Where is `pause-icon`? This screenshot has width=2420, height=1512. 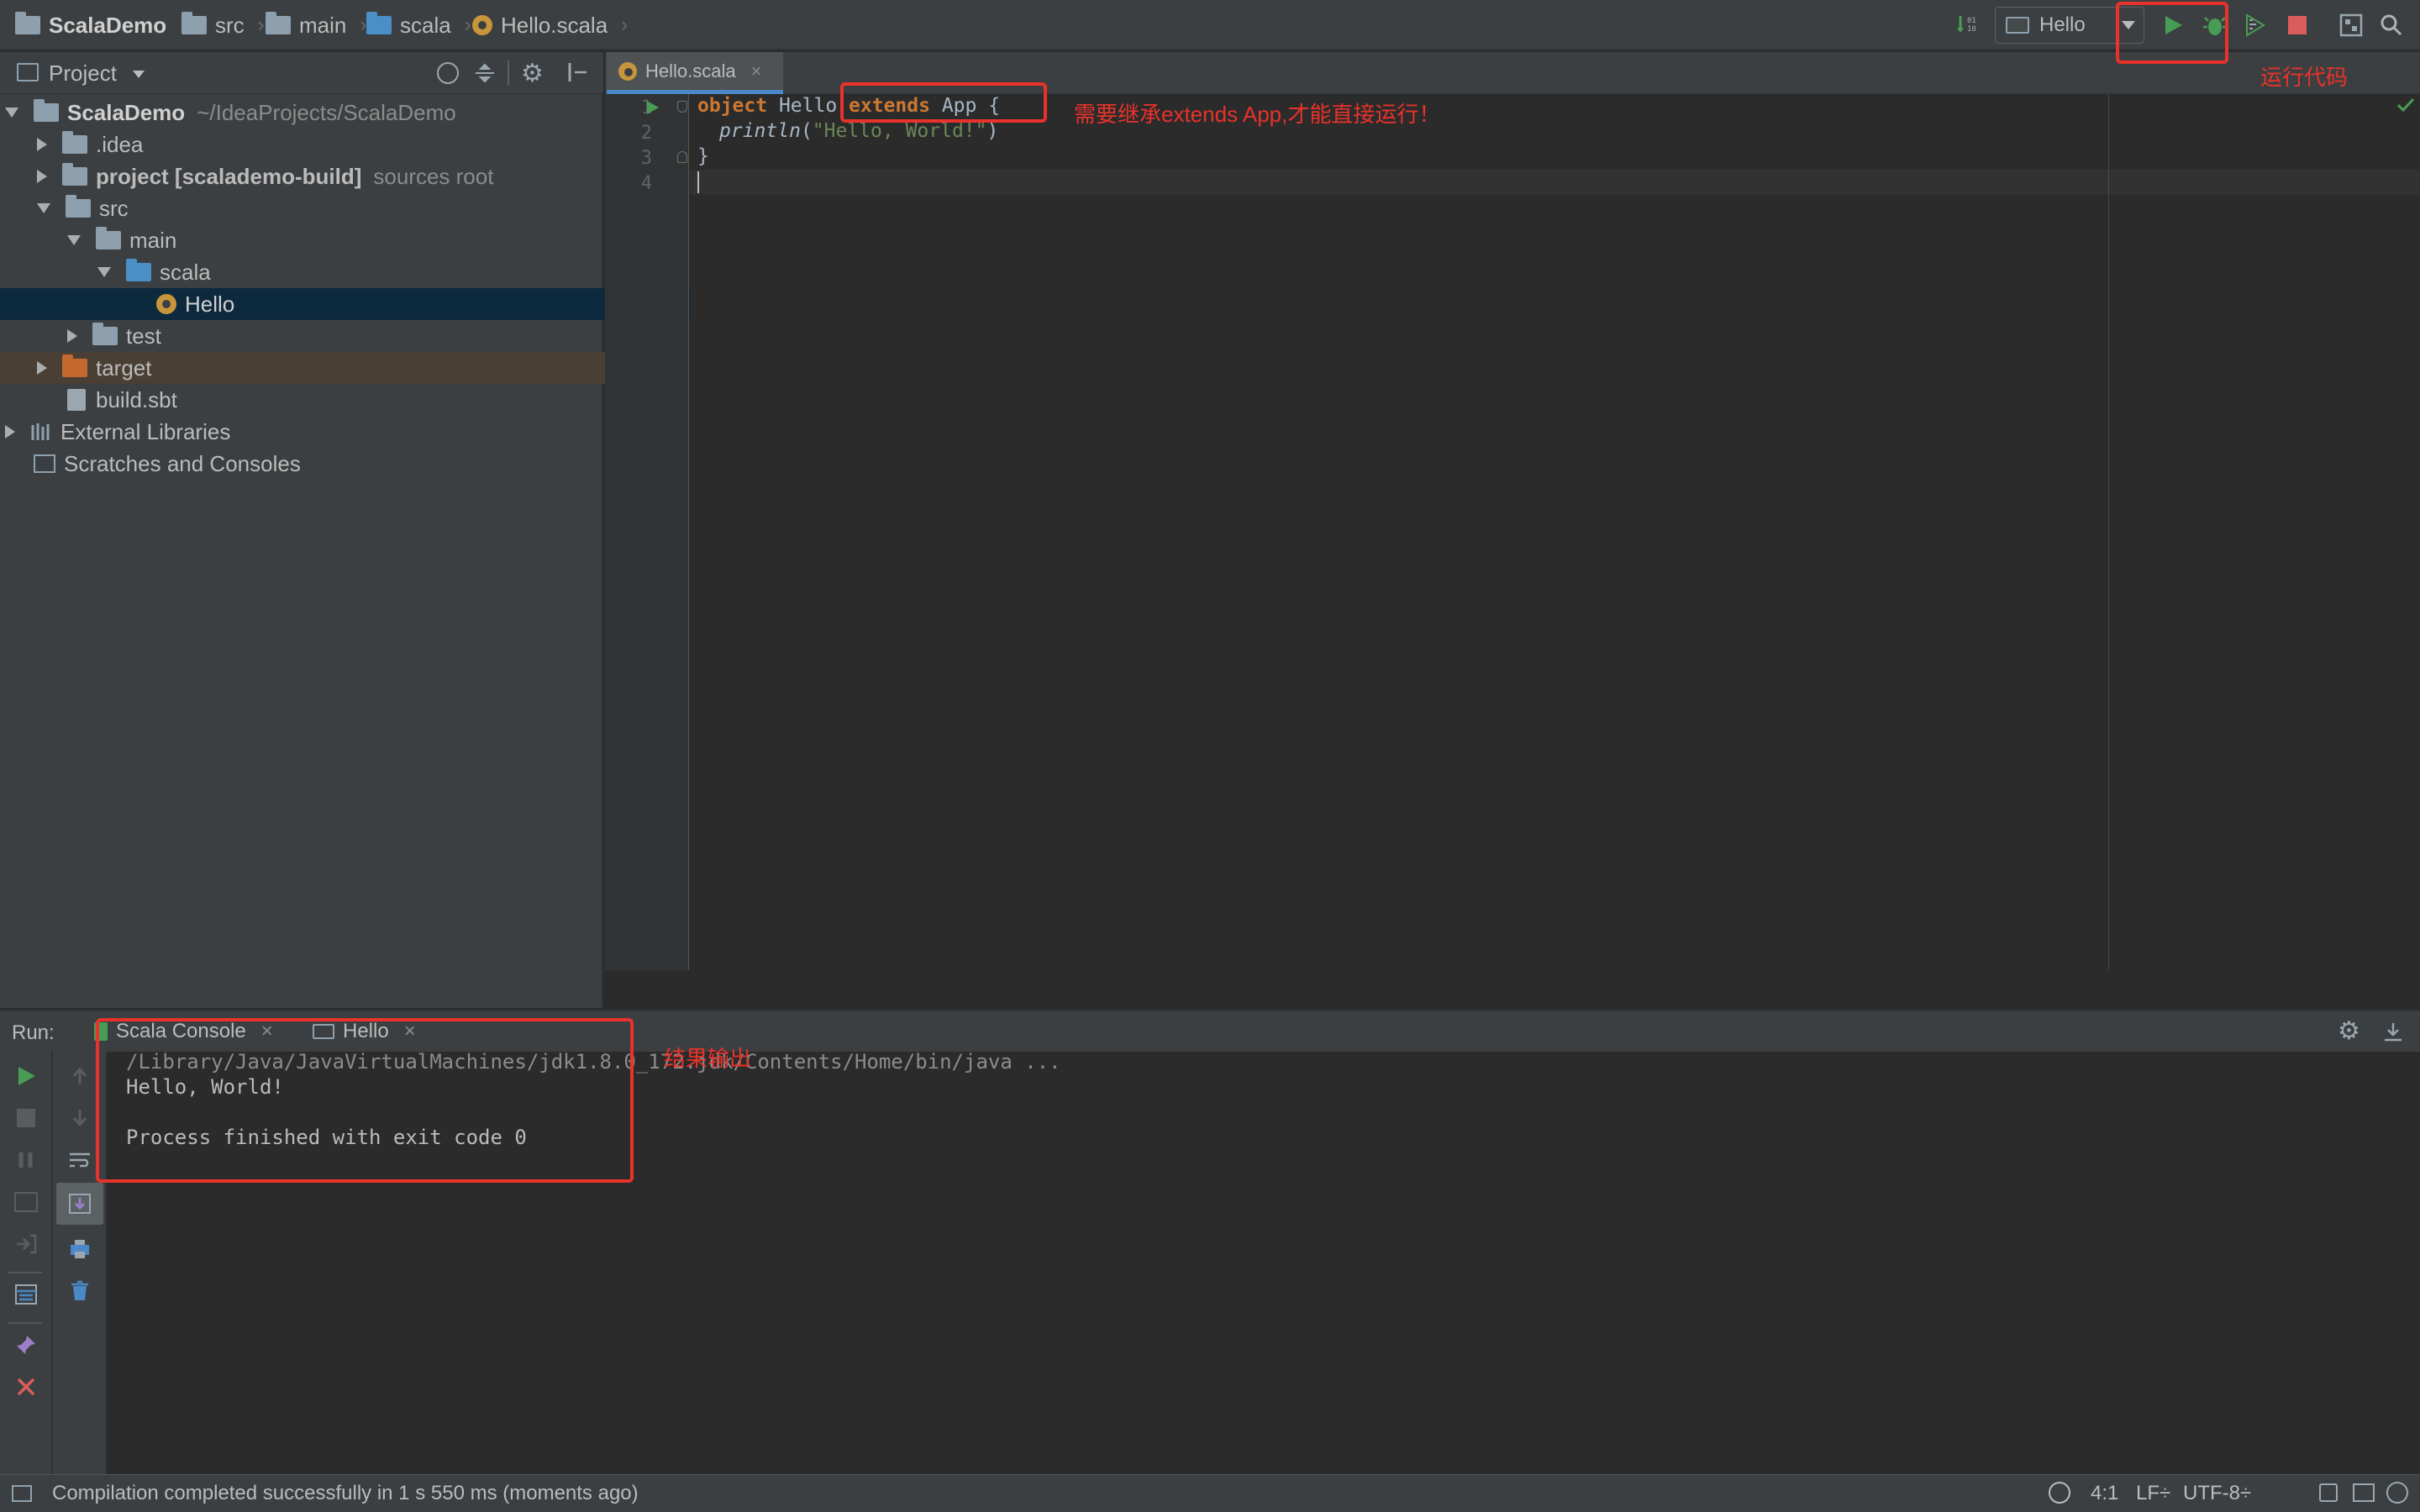 pause-icon is located at coordinates (26, 1160).